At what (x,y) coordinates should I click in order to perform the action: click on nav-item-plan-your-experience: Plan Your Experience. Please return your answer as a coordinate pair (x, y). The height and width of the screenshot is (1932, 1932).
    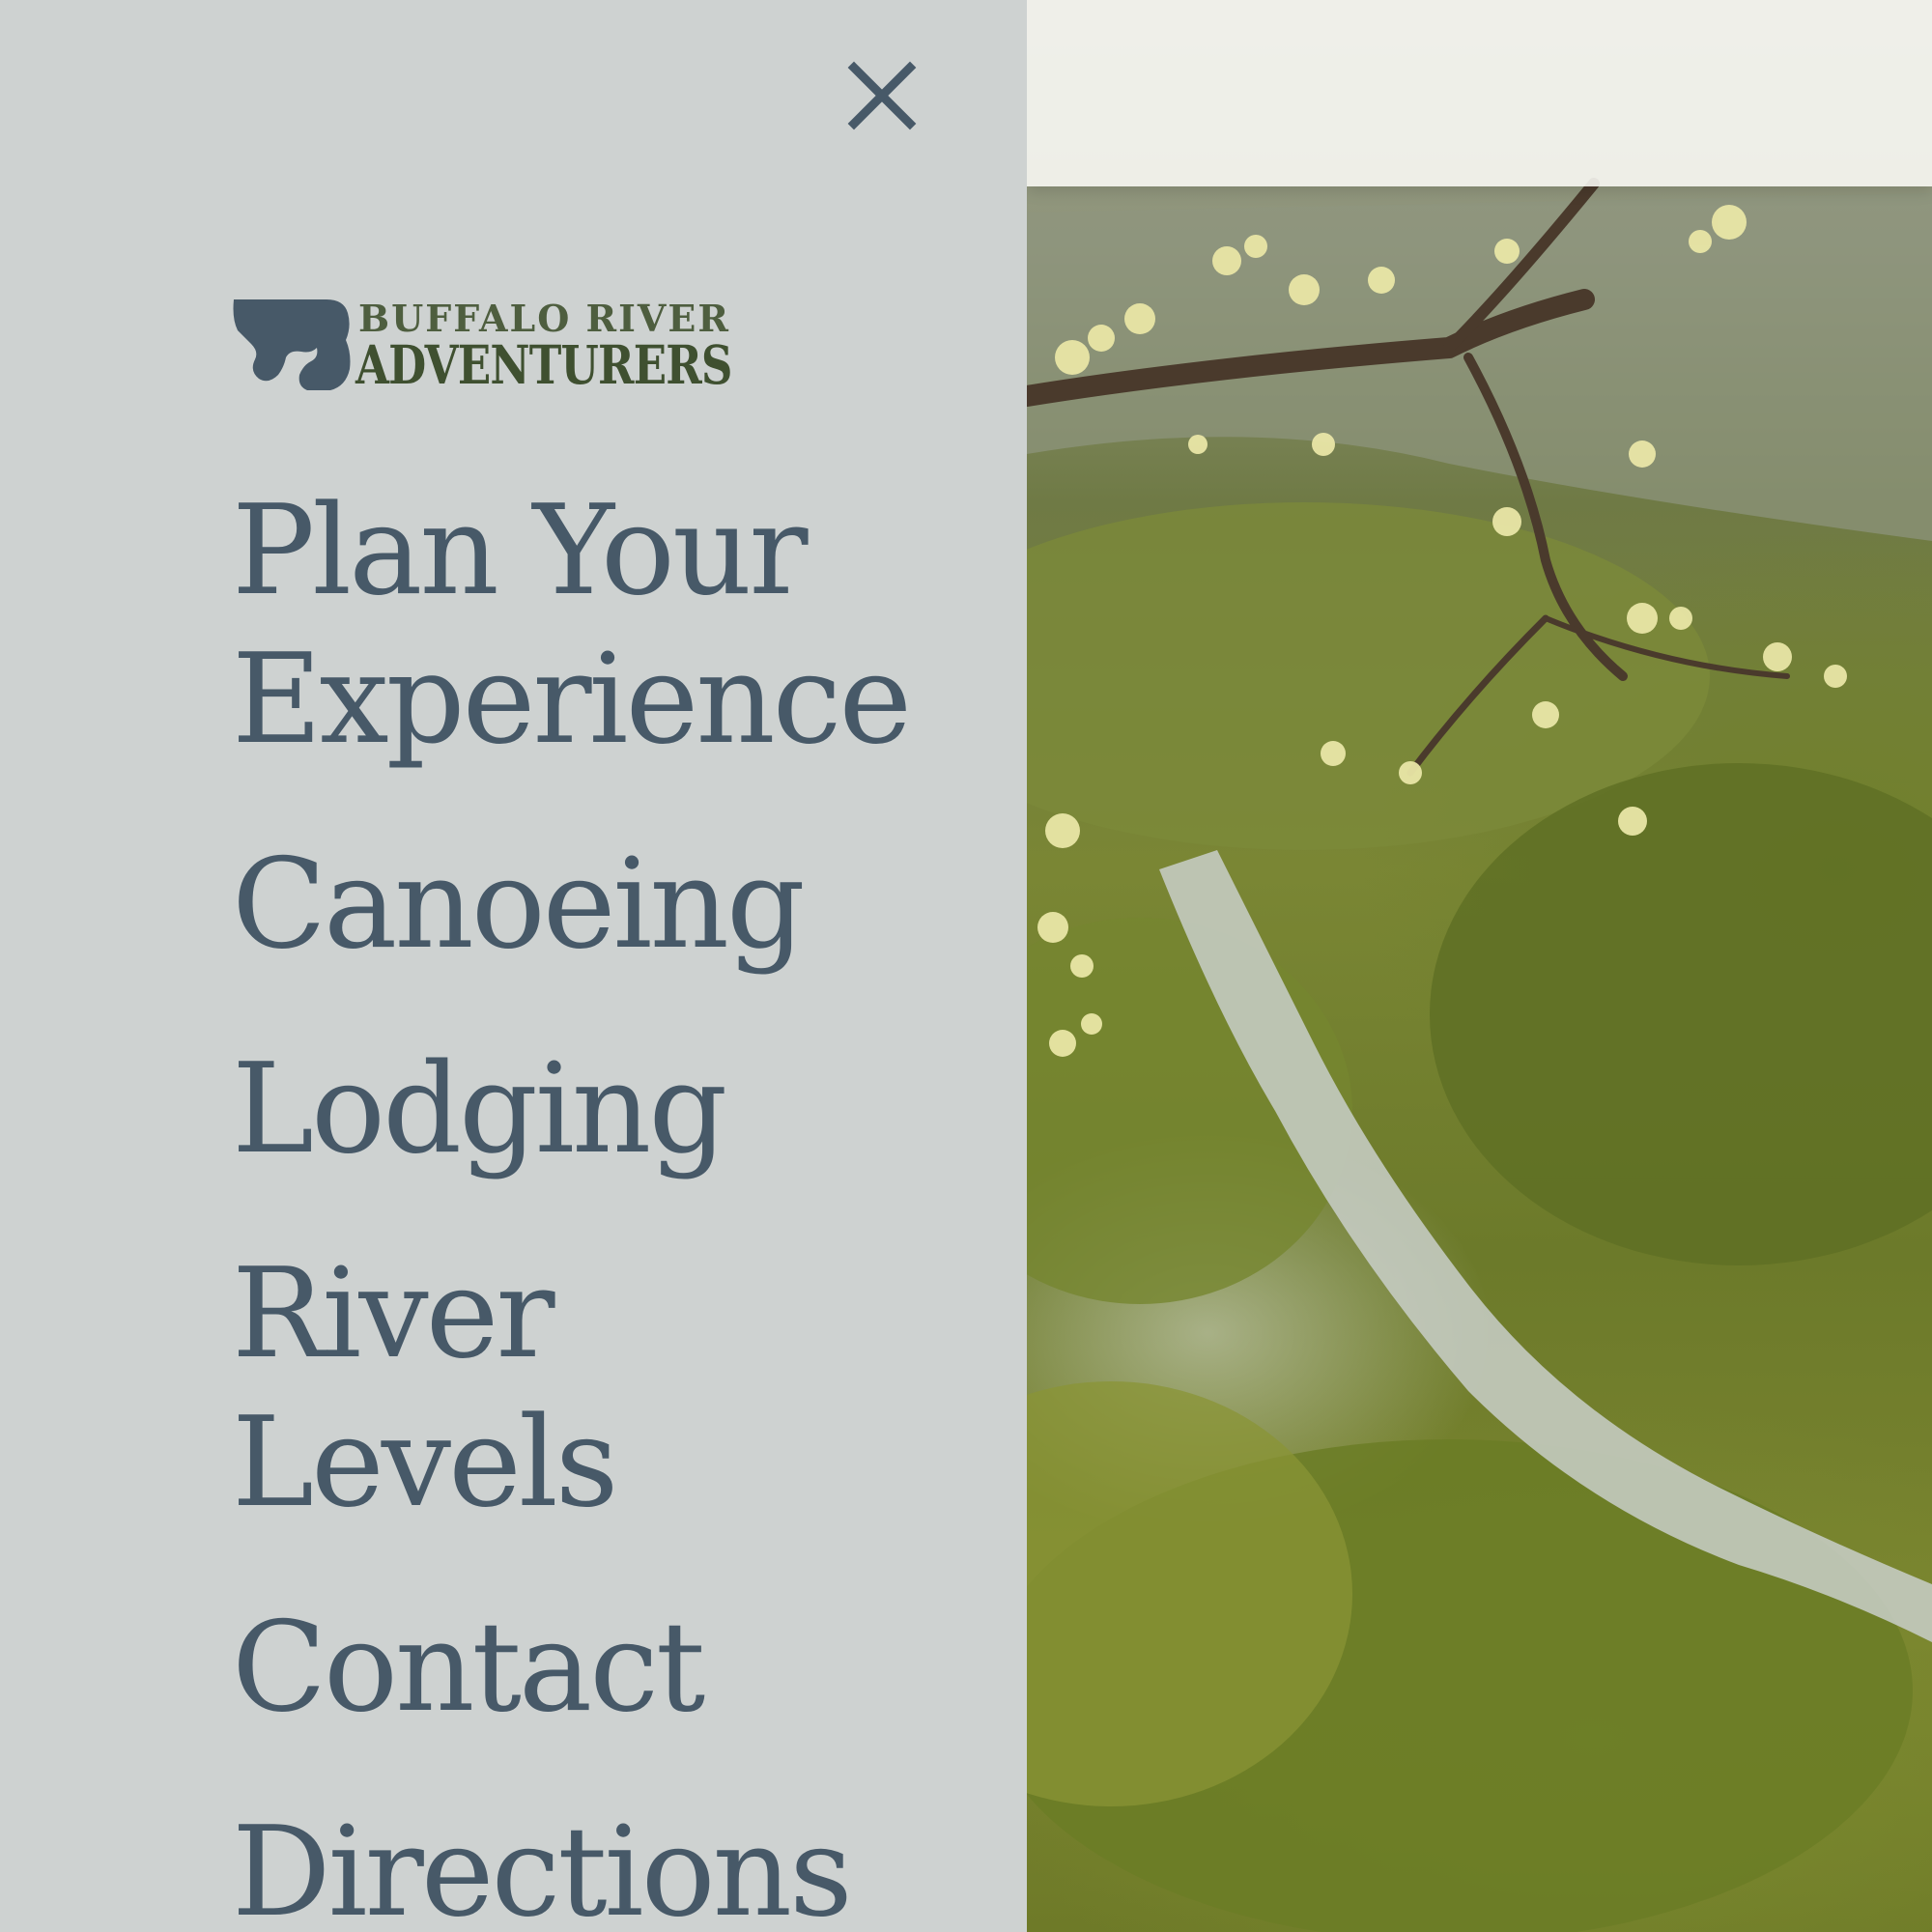
    Looking at the image, I should click on (618, 626).